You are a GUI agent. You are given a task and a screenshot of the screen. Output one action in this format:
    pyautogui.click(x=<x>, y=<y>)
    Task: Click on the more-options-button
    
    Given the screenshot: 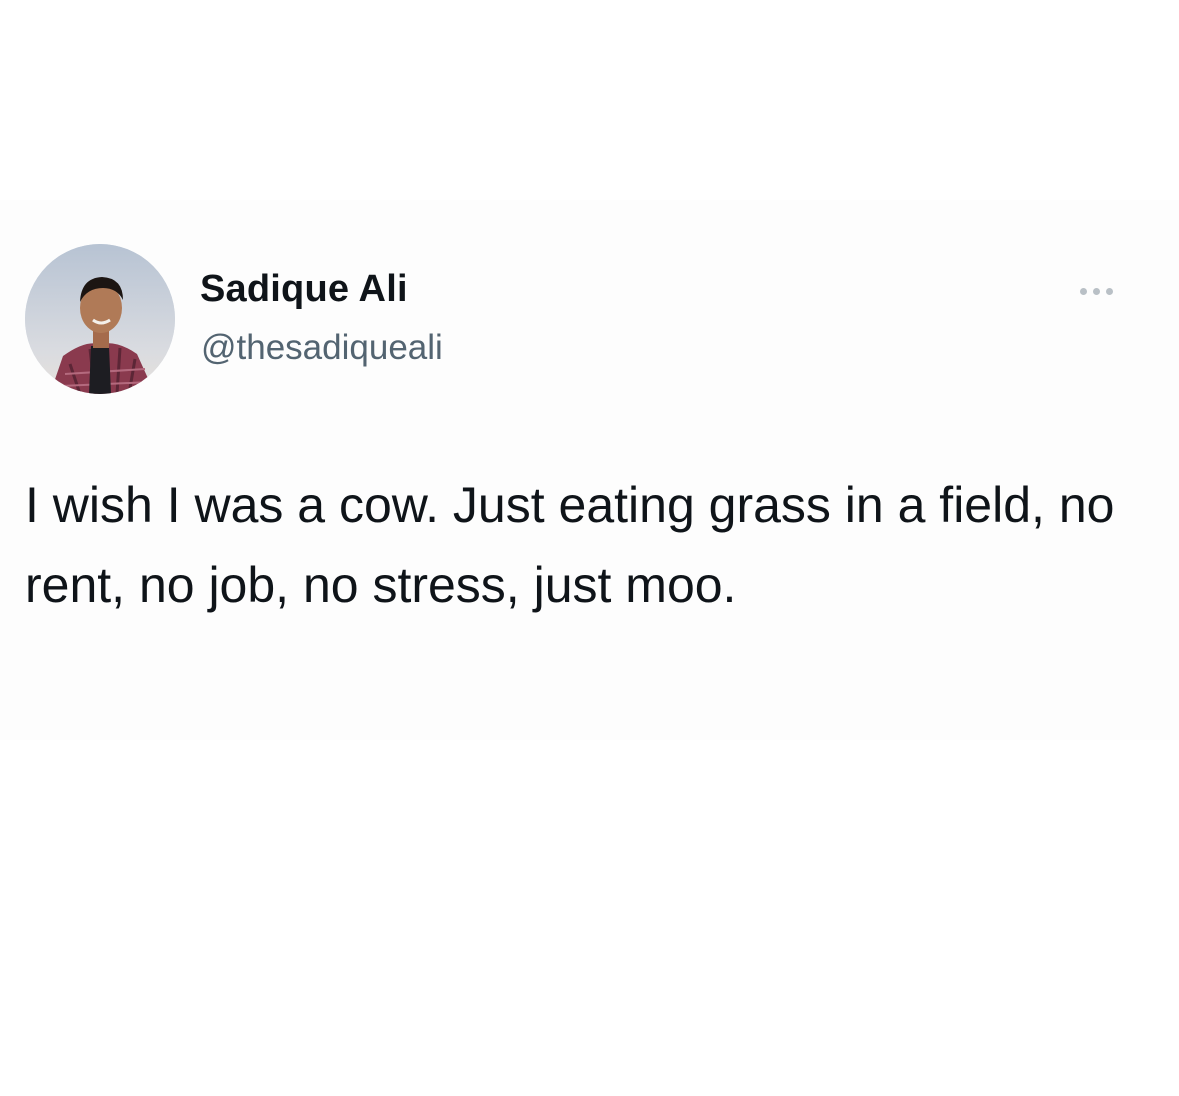 What is the action you would take?
    pyautogui.click(x=1096, y=291)
    